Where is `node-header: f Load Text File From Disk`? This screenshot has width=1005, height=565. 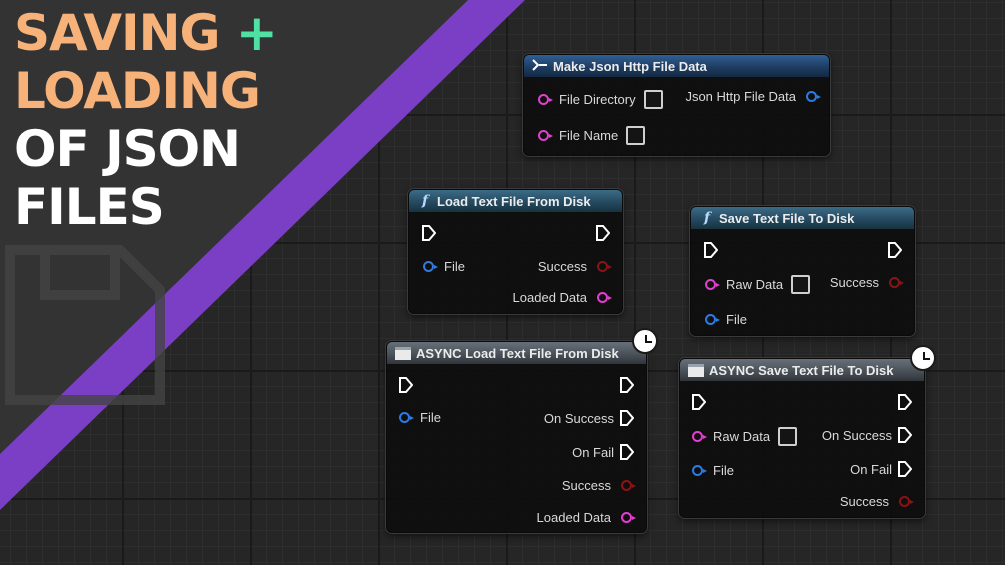 node-header: f Load Text File From Disk is located at coordinates (515, 201).